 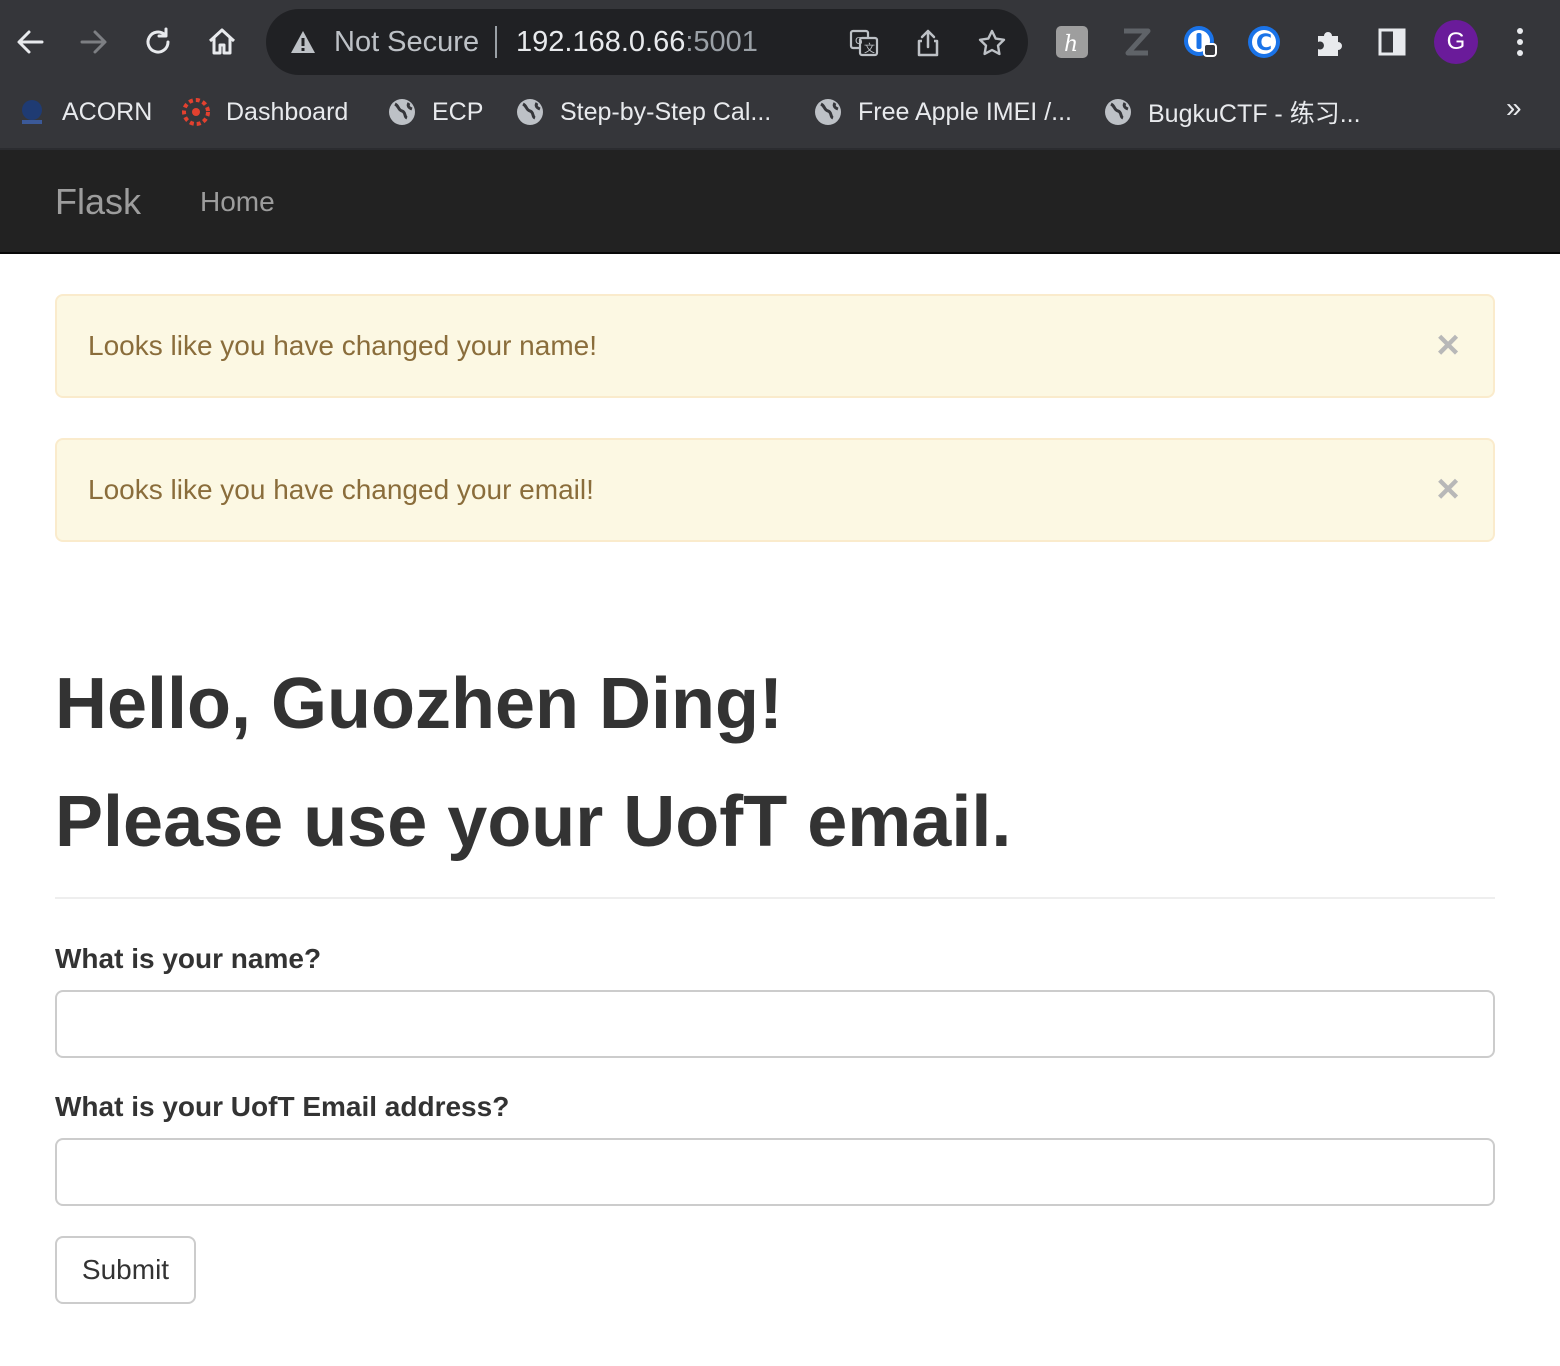 I want to click on bookmark-label: ECP, so click(x=458, y=111).